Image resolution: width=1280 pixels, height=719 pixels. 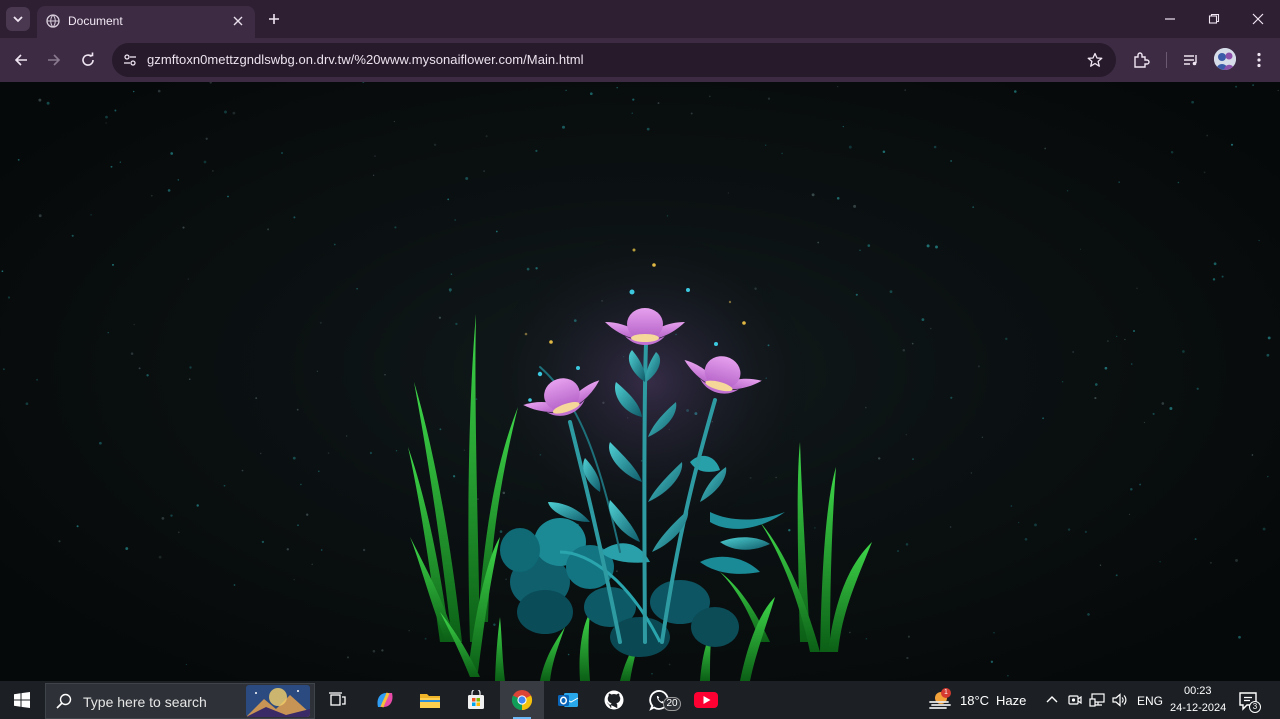 What do you see at coordinates (1097, 700) in the screenshot?
I see `network-icon` at bounding box center [1097, 700].